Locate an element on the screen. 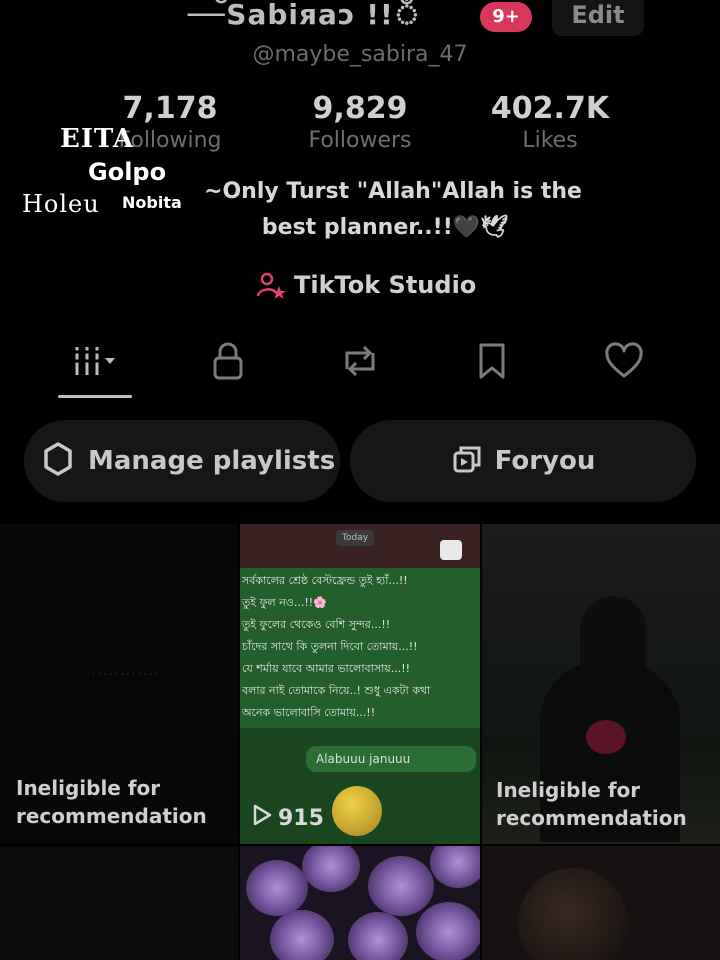 The image size is (720, 960). playlist-icon is located at coordinates (467, 461).